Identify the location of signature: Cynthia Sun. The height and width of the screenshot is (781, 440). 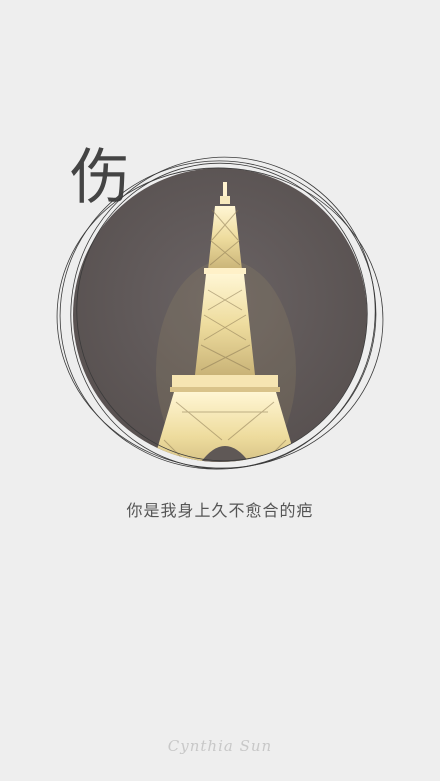
(220, 746).